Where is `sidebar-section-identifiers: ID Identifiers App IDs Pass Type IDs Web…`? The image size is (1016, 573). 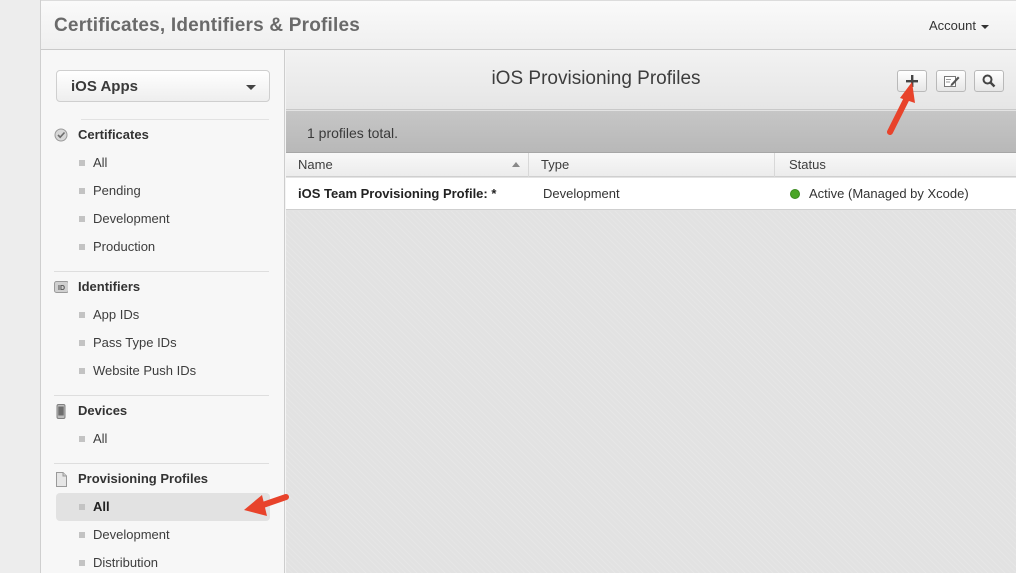
sidebar-section-identifiers: ID Identifiers App IDs Pass Type IDs Web… is located at coordinates (163, 329).